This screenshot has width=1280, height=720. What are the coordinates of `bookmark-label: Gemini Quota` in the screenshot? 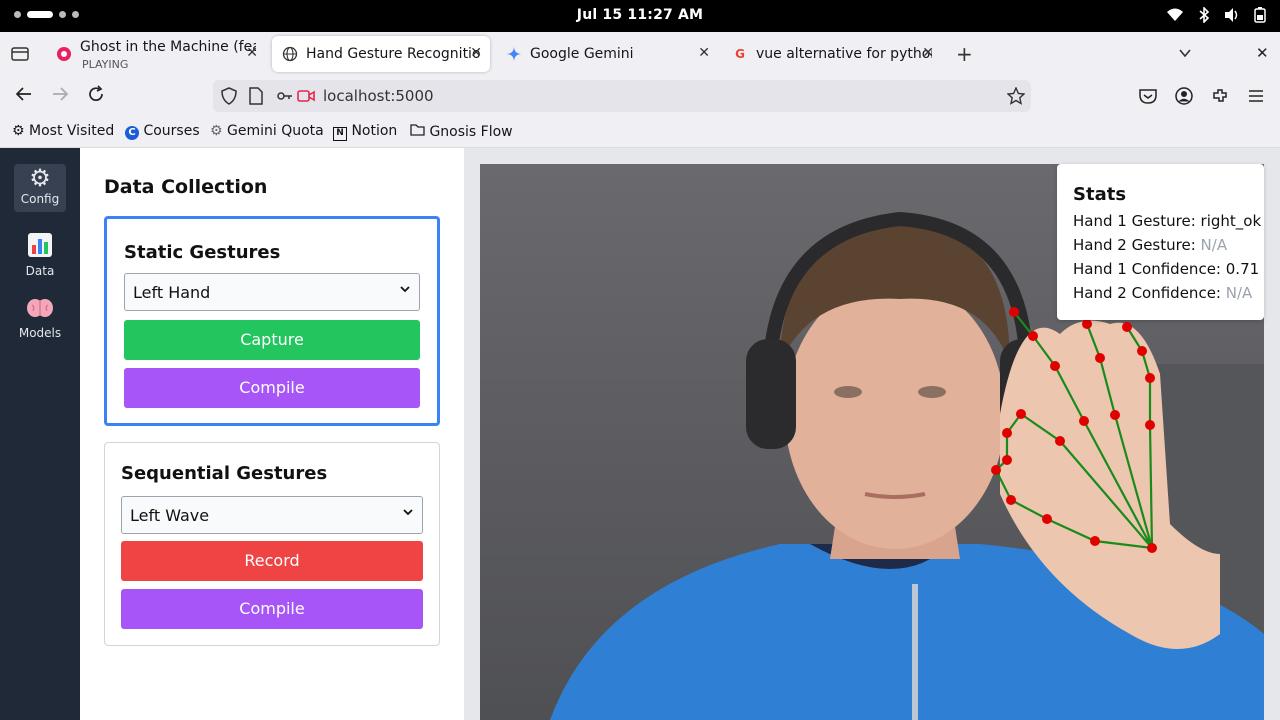 It's located at (275, 131).